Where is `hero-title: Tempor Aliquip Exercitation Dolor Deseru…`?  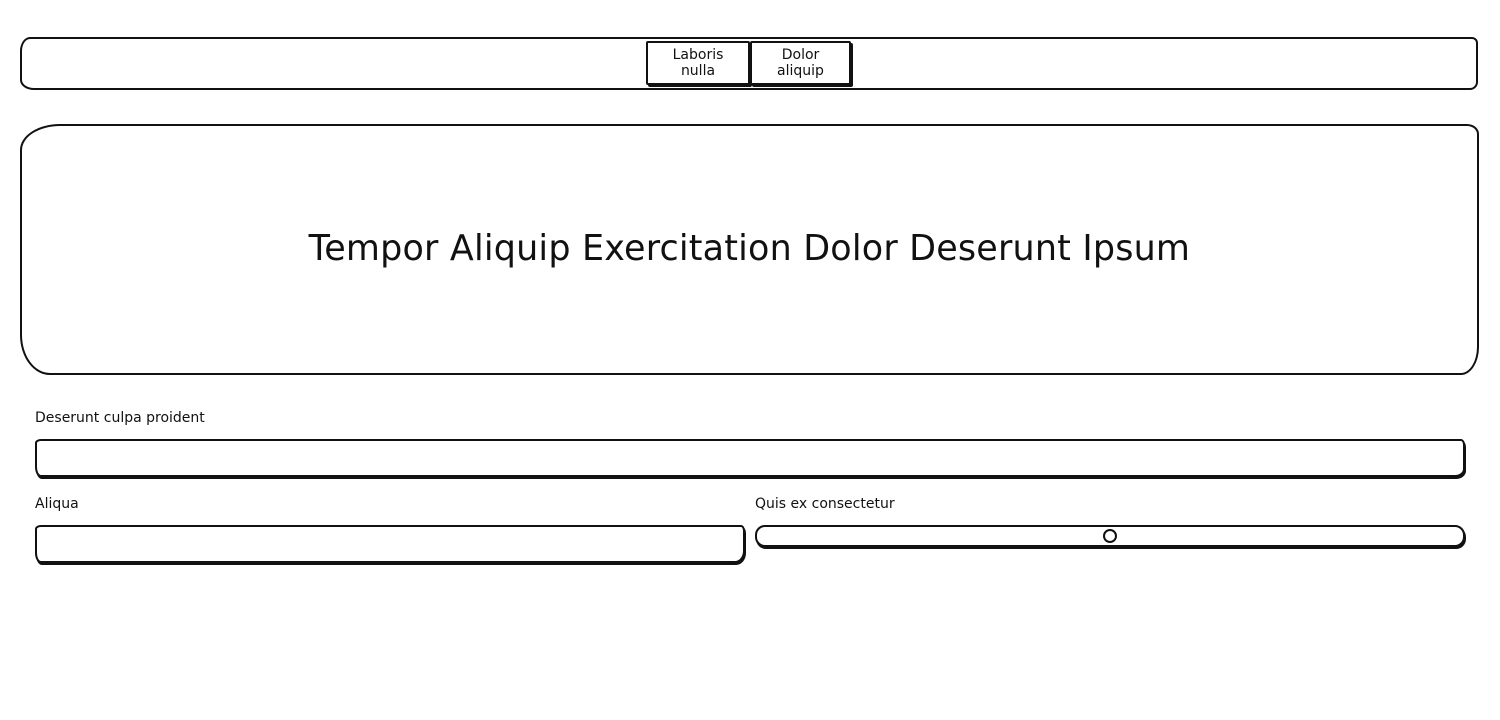 hero-title: Tempor Aliquip Exercitation Dolor Deseru… is located at coordinates (749, 248).